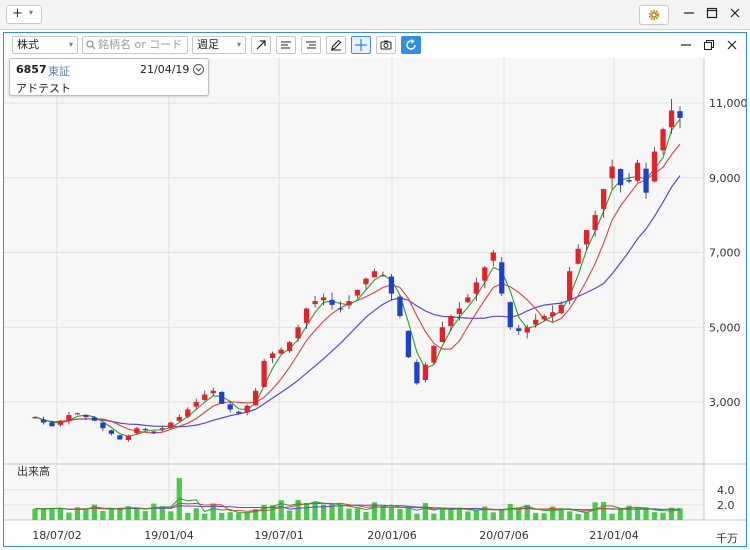 The height and width of the screenshot is (550, 750). I want to click on minimize-icon, so click(689, 13).